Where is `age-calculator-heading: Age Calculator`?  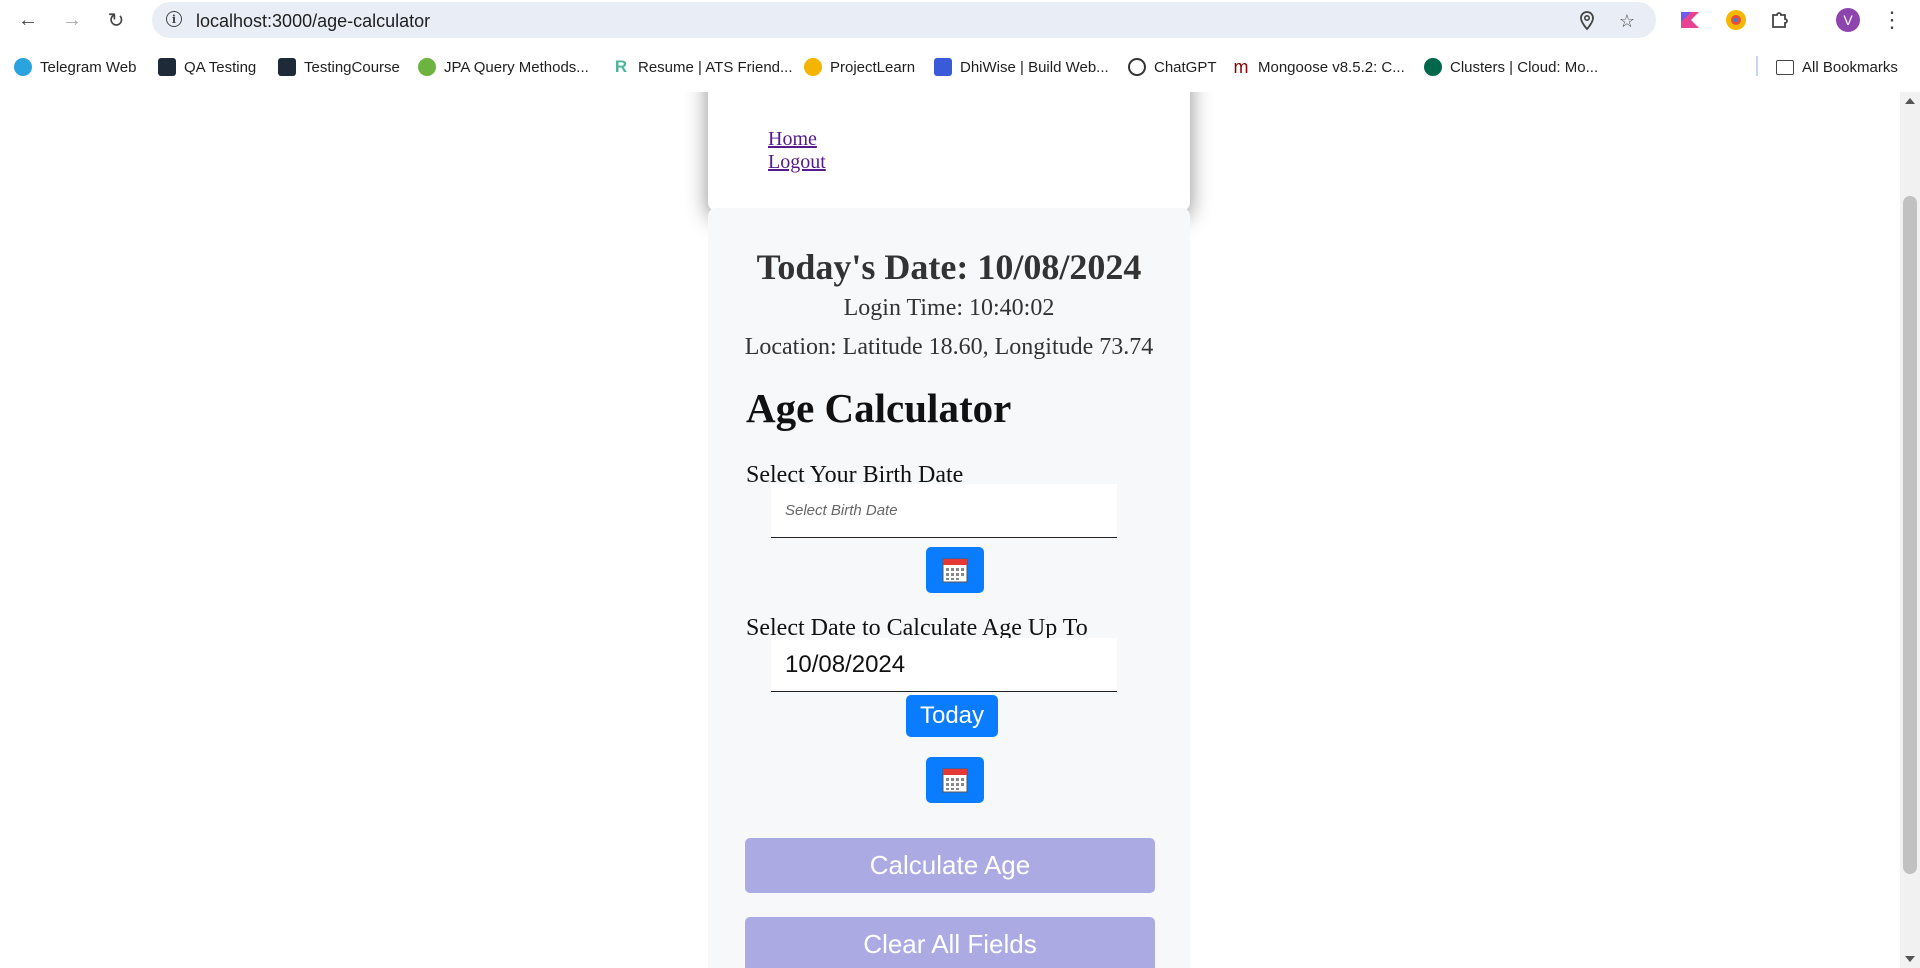 age-calculator-heading: Age Calculator is located at coordinates (879, 408).